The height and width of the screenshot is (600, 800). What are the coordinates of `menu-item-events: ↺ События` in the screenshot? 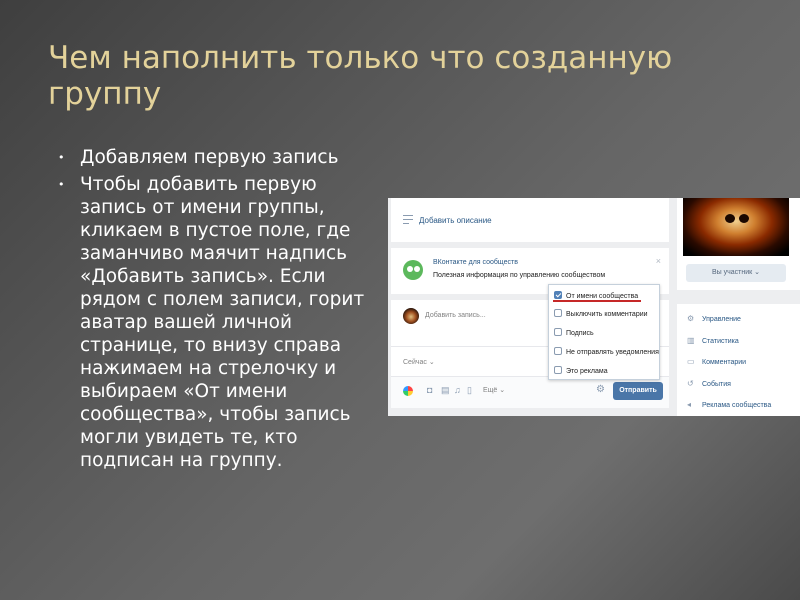 It's located at (709, 383).